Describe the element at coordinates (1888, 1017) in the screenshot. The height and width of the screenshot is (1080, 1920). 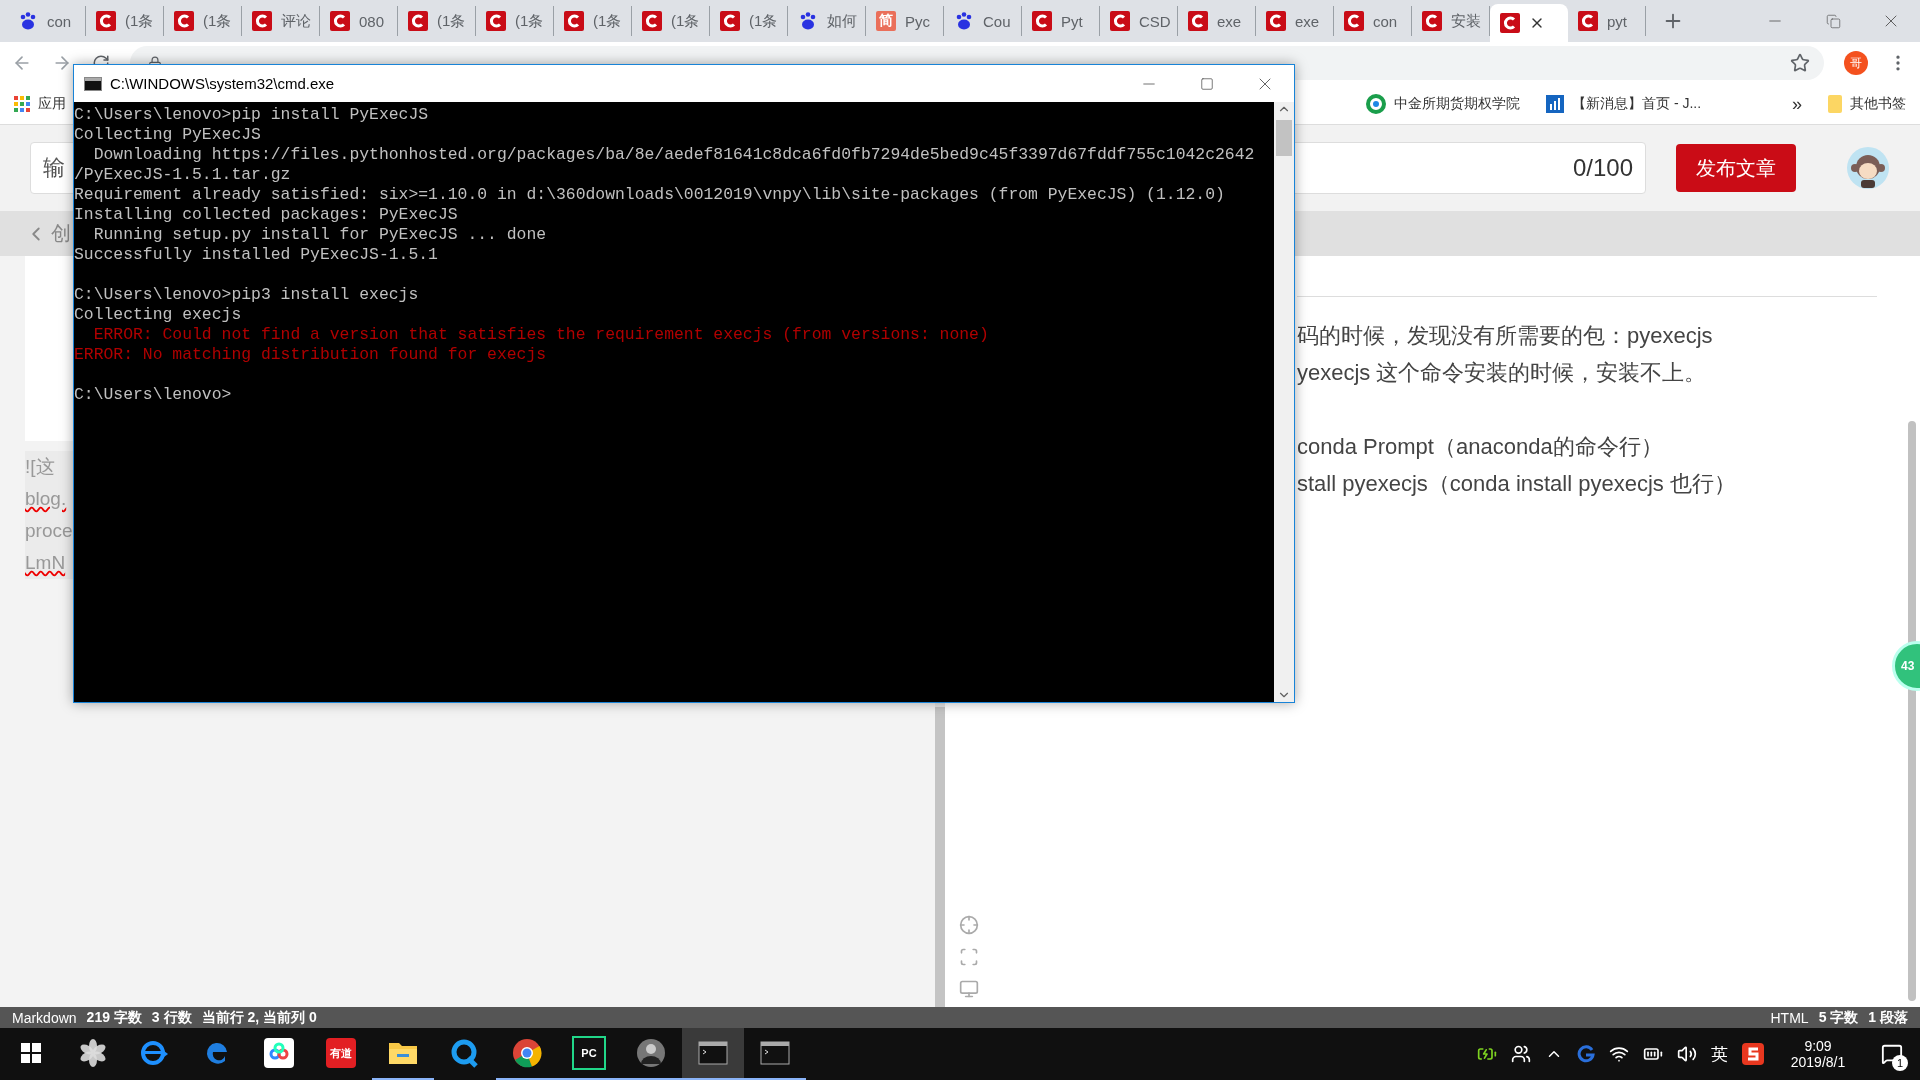
I see `status-text: 1 段落` at that location.